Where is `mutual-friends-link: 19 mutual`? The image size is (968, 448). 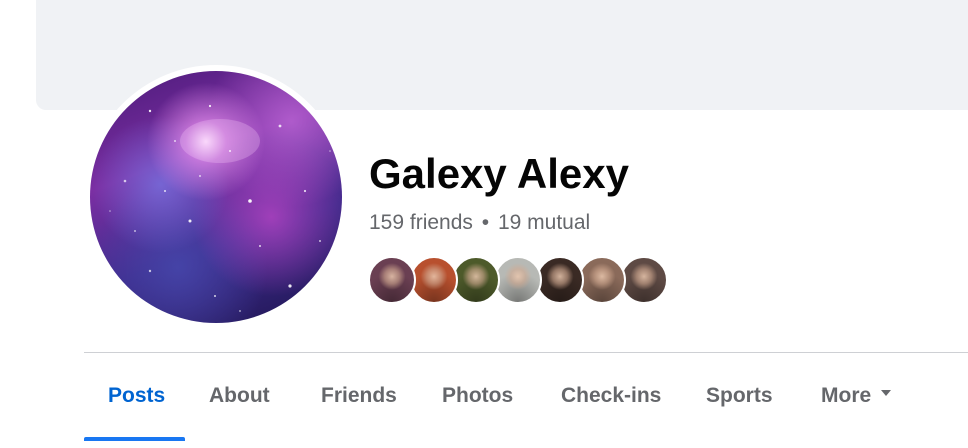
mutual-friends-link: 19 mutual is located at coordinates (544, 222).